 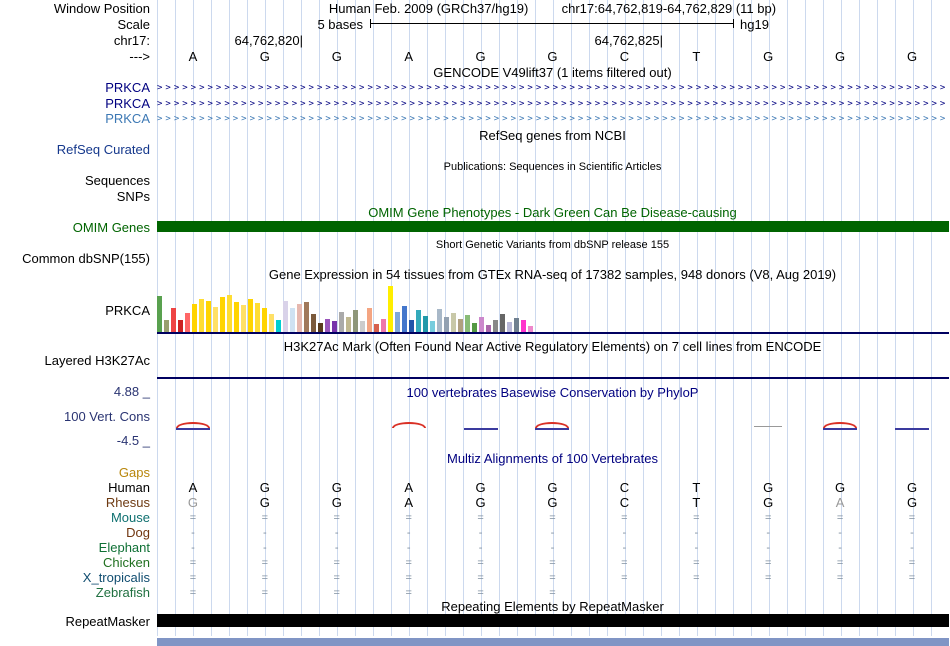 I want to click on sequences-label: Sequences, so click(x=75, y=181).